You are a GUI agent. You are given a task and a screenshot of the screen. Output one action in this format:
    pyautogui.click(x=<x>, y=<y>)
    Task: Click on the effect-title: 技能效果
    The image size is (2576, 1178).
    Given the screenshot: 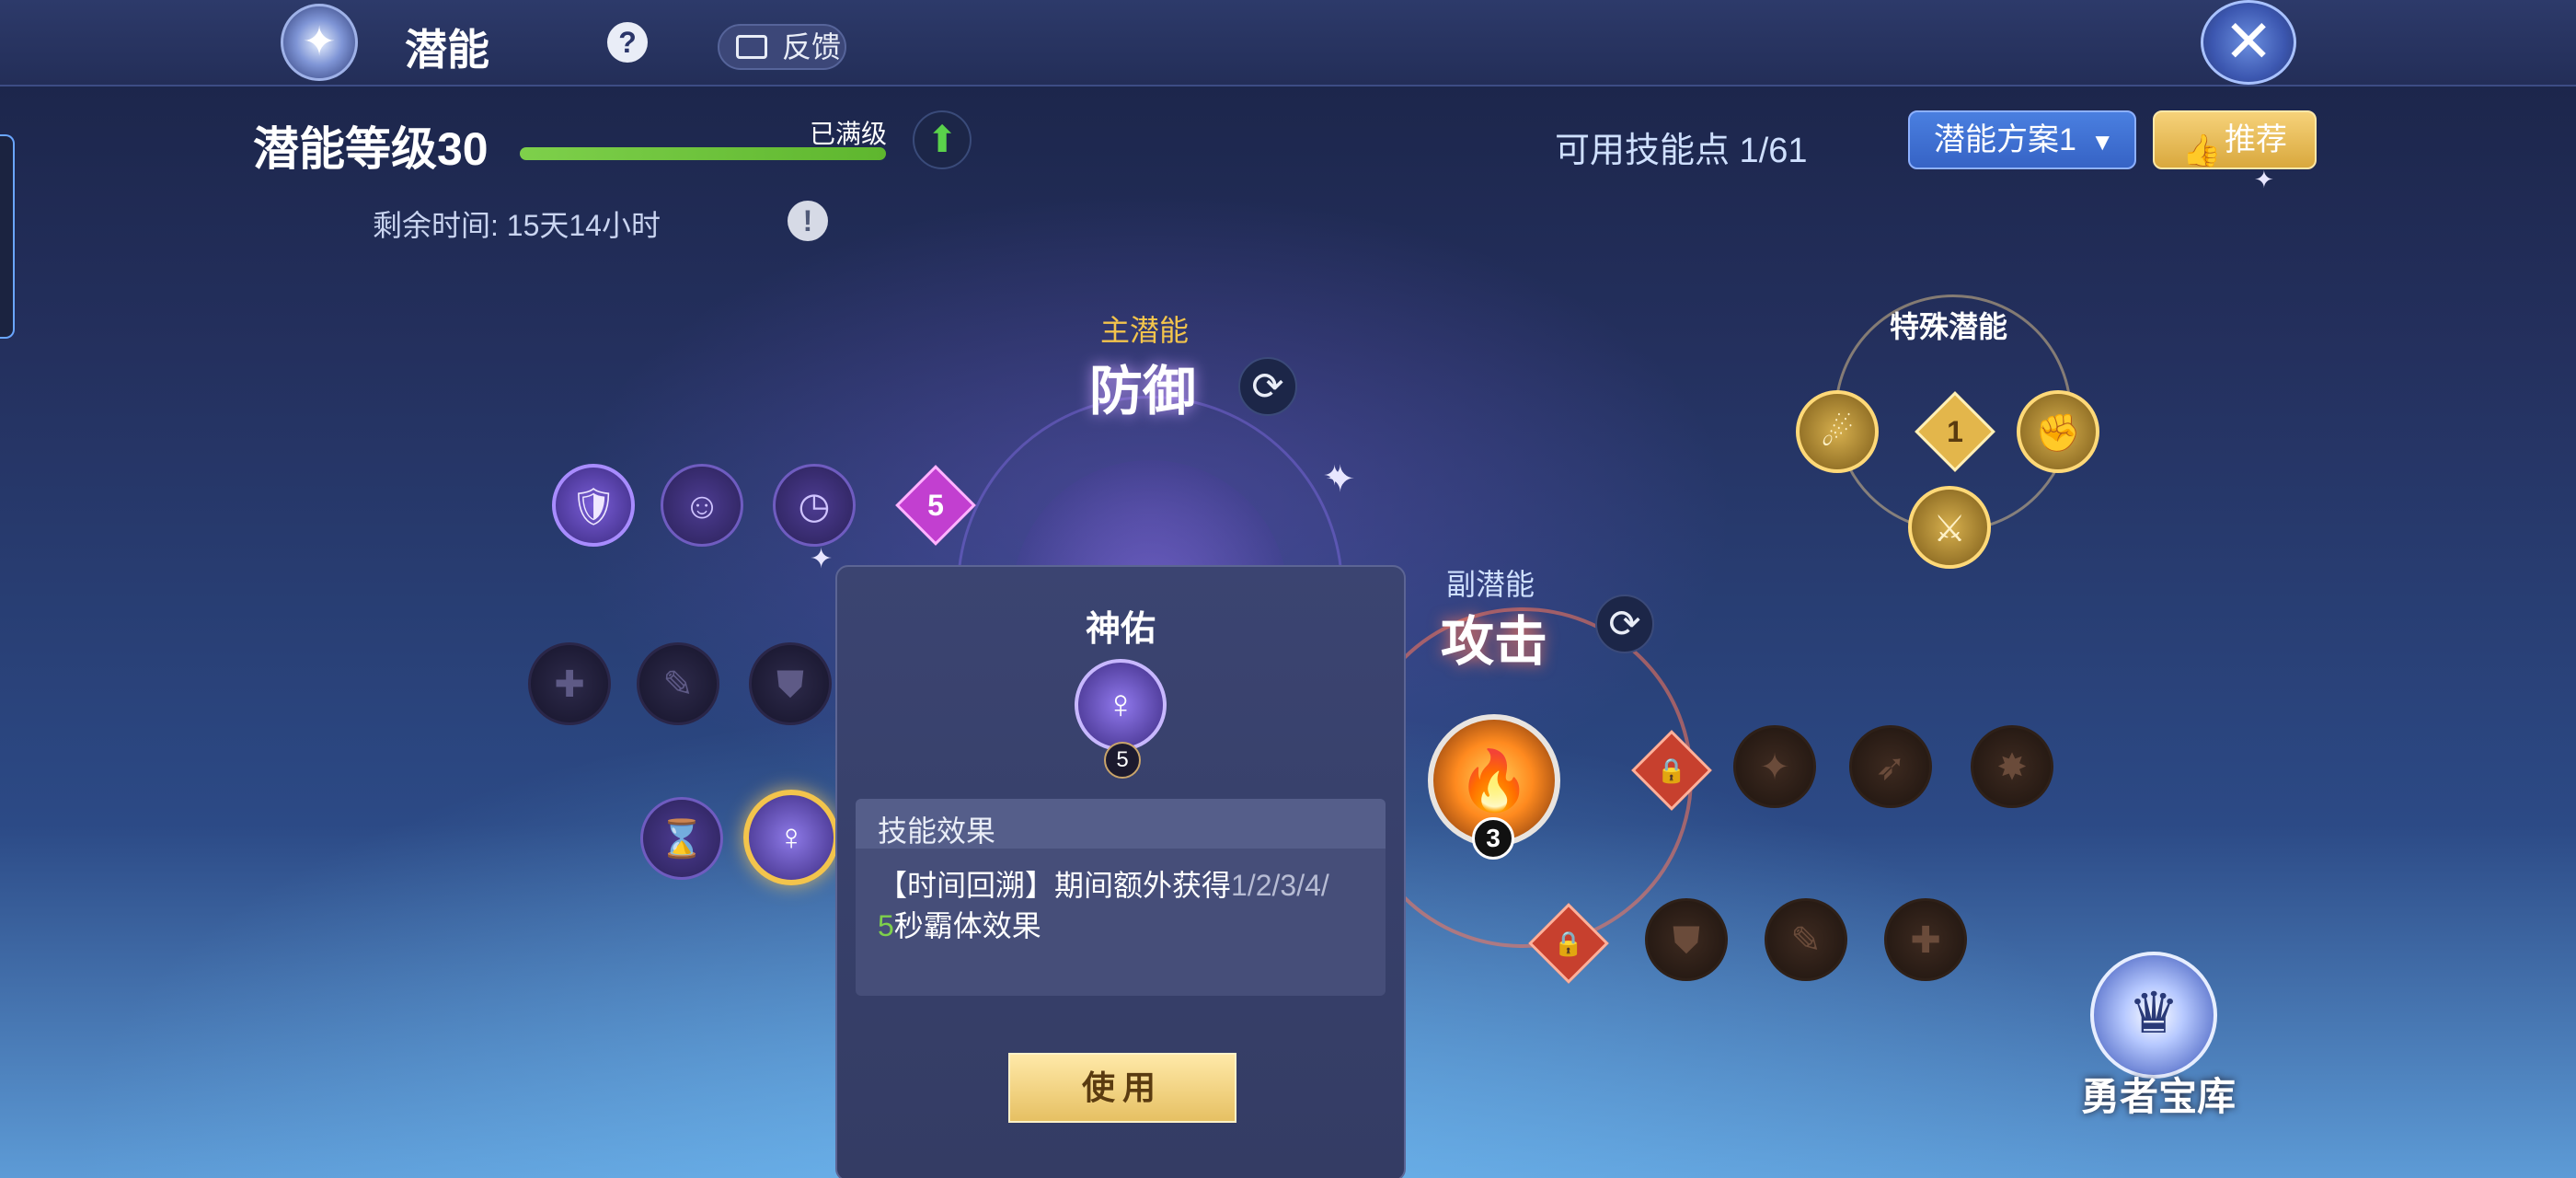 What is the action you would take?
    pyautogui.click(x=937, y=831)
    